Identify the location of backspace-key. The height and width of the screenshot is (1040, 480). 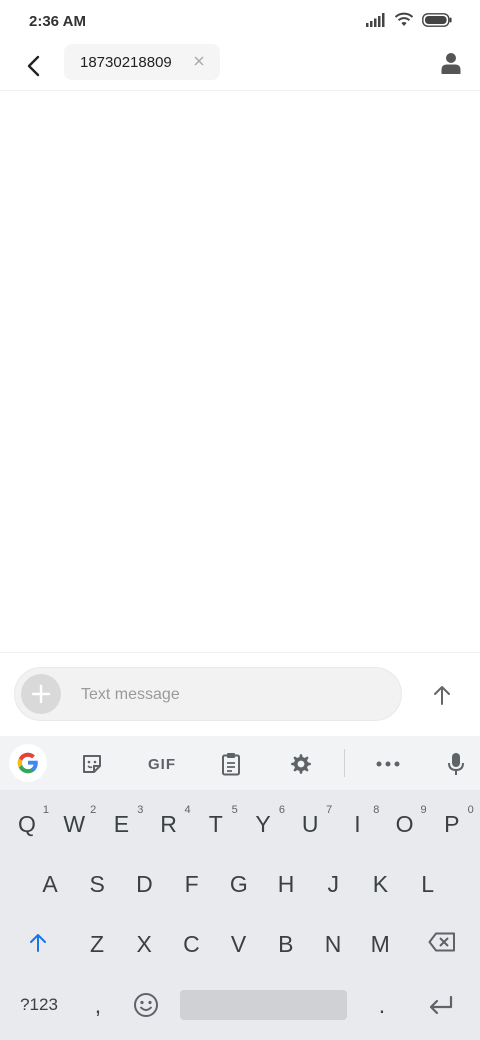
(442, 942).